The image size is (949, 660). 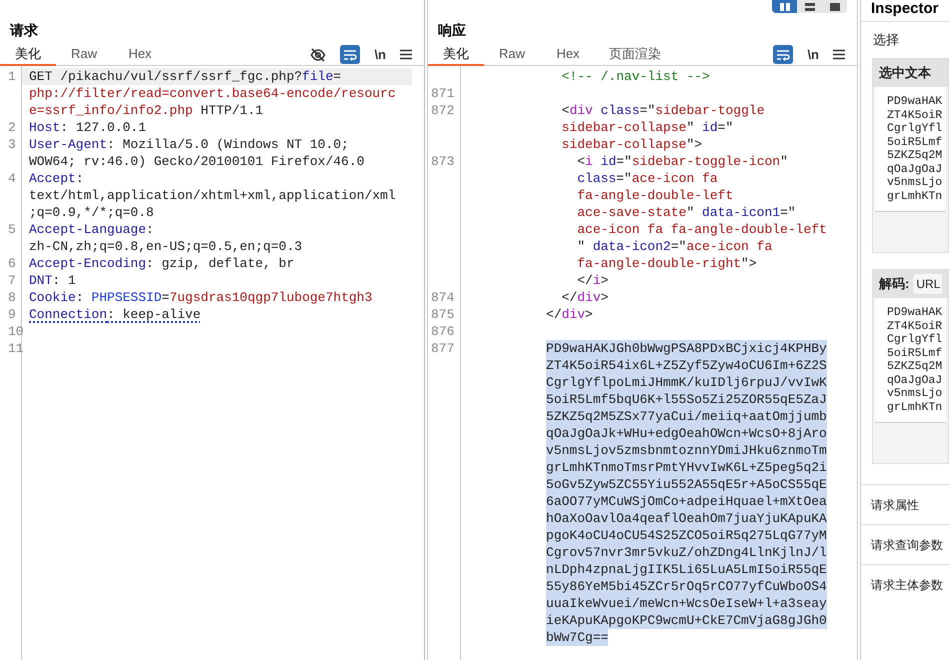 What do you see at coordinates (442, 331) in the screenshot?
I see `line-number: 876` at bounding box center [442, 331].